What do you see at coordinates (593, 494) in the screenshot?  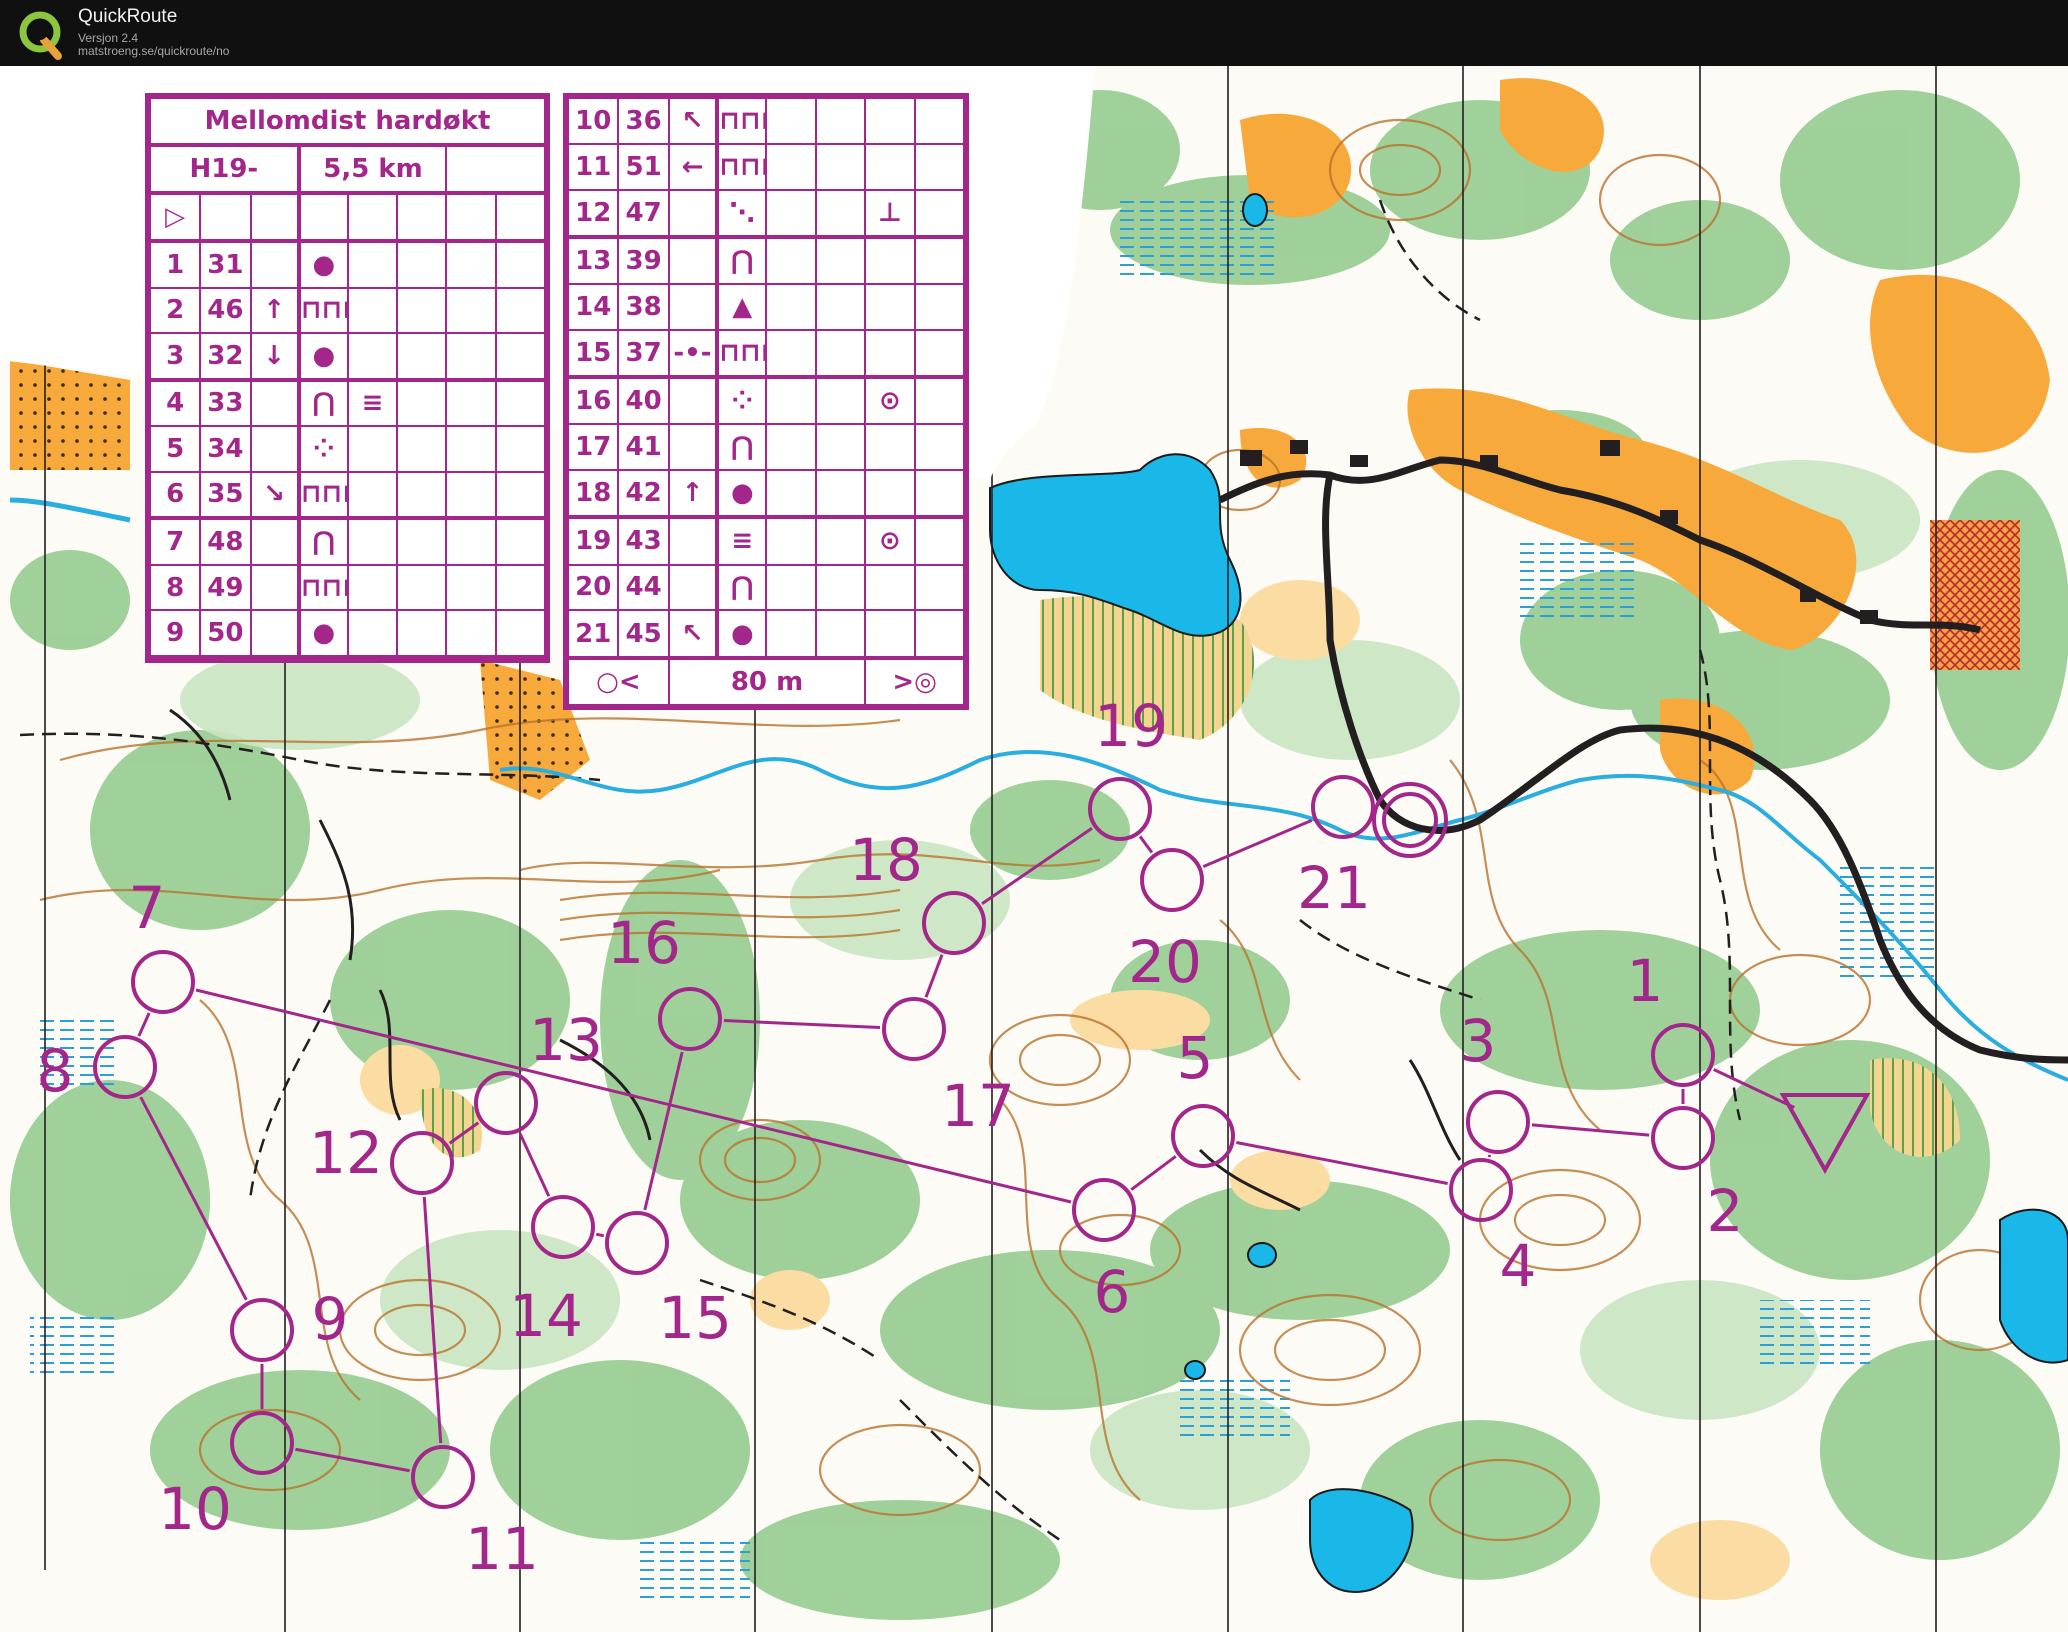 I see `control-number: 18` at bounding box center [593, 494].